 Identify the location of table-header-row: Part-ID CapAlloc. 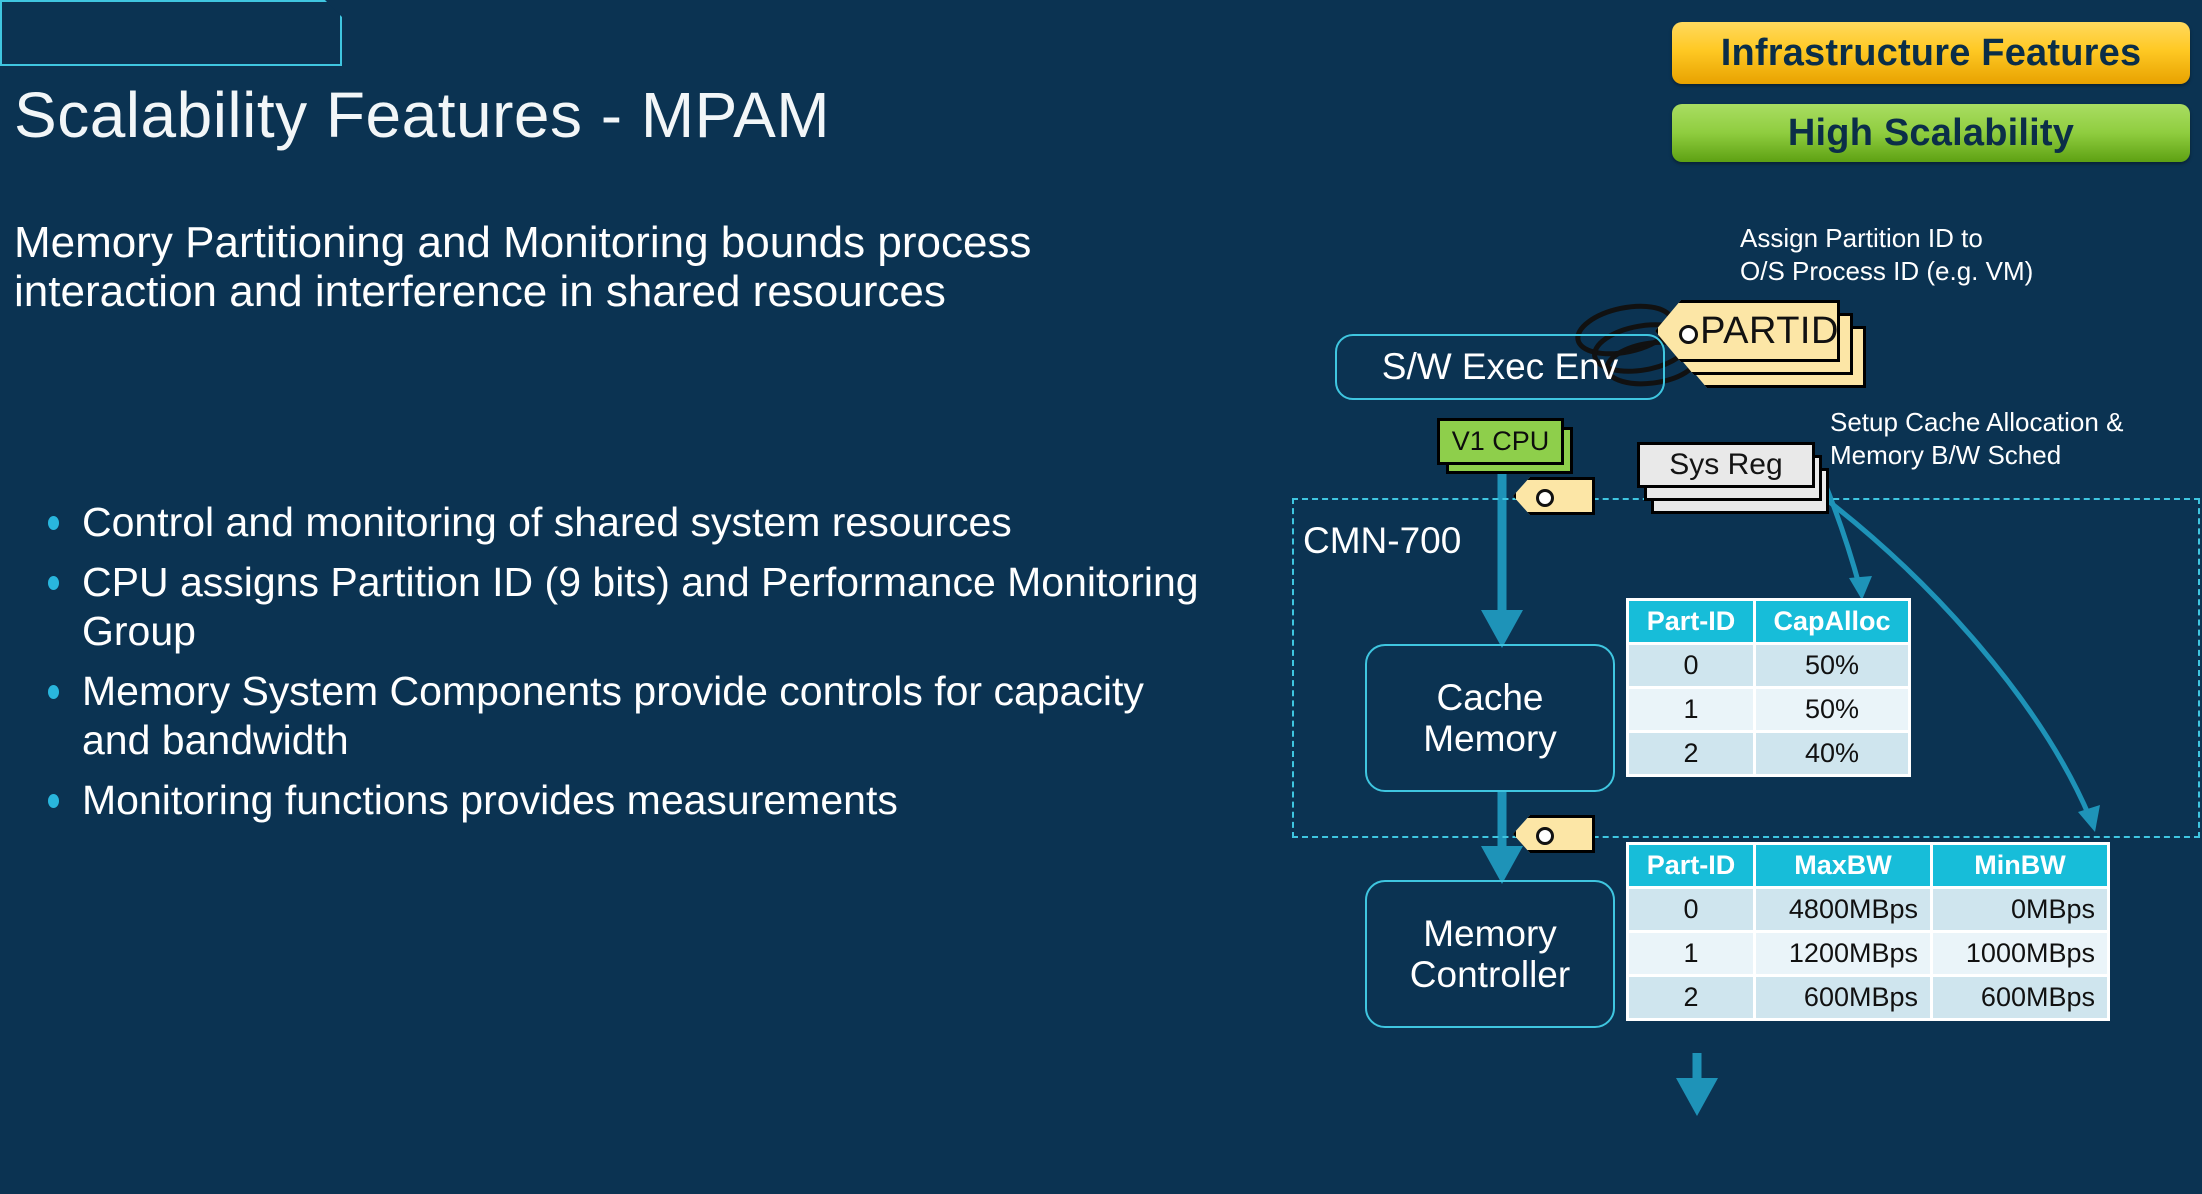
(1768, 621).